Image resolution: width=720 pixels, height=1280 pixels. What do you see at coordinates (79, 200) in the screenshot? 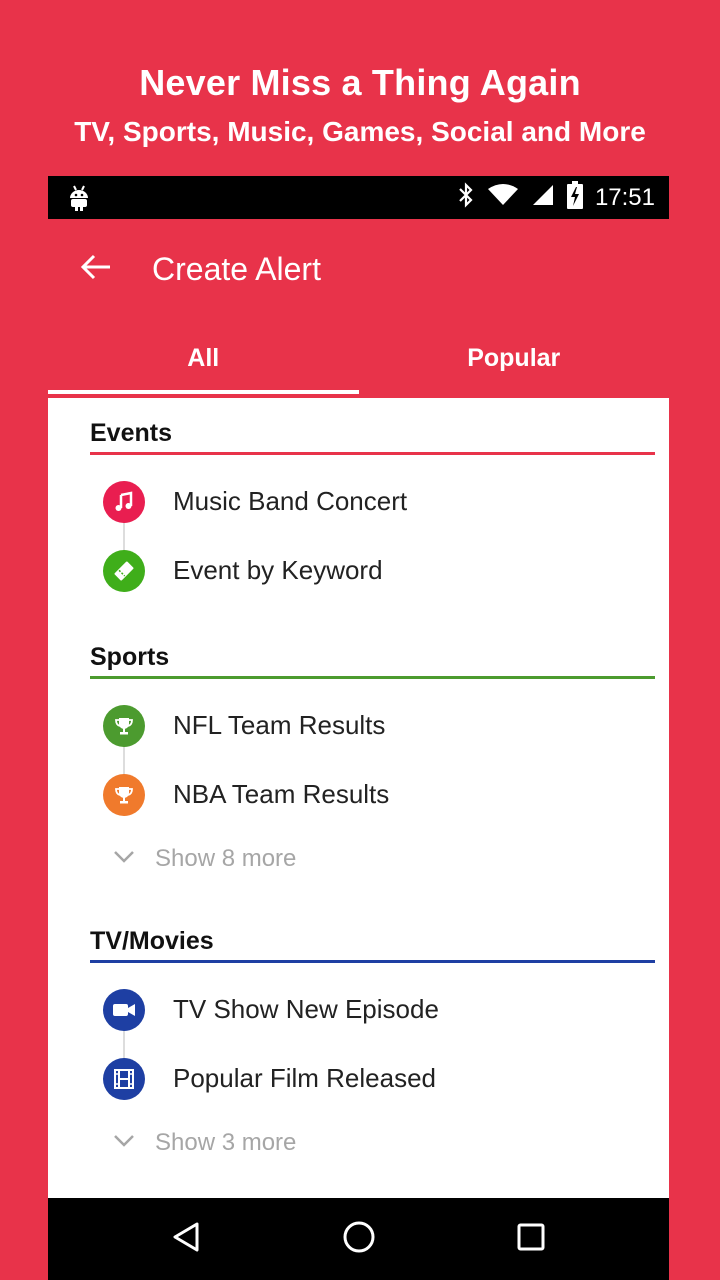
I see `android-icon` at bounding box center [79, 200].